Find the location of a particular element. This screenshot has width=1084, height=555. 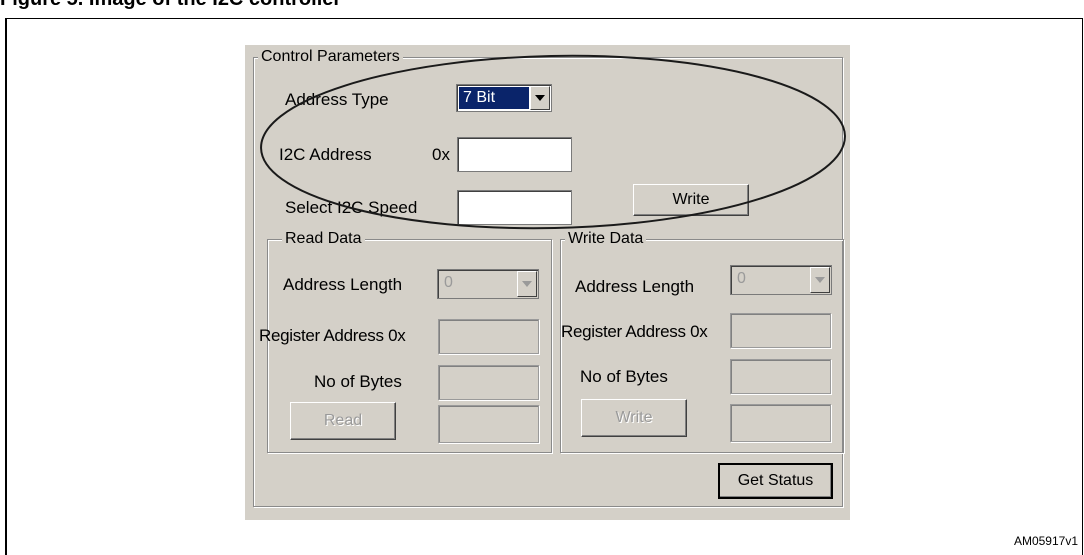

write-register-address-input is located at coordinates (780, 330).